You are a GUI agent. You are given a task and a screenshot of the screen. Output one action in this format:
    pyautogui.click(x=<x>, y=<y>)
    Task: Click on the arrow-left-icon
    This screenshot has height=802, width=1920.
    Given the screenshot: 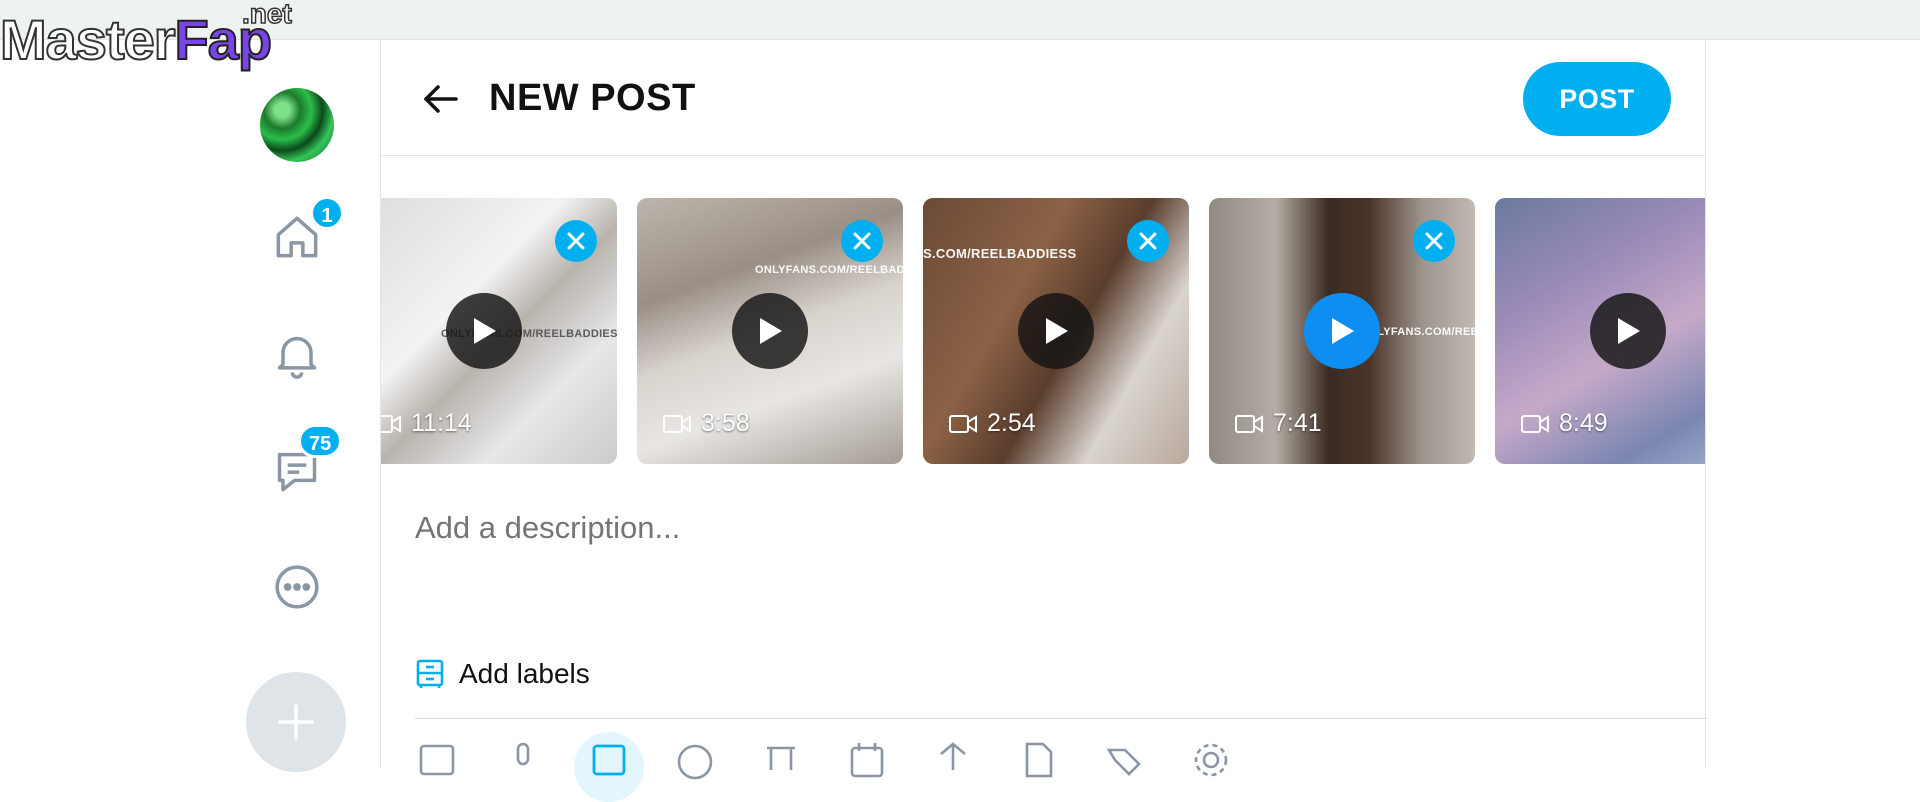 What is the action you would take?
    pyautogui.click(x=441, y=99)
    